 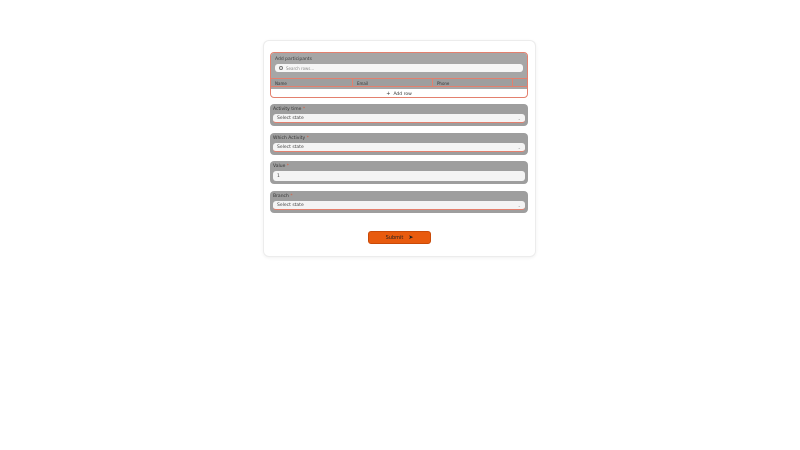 I want to click on table-header-row: Name Email Phone, so click(x=399, y=82).